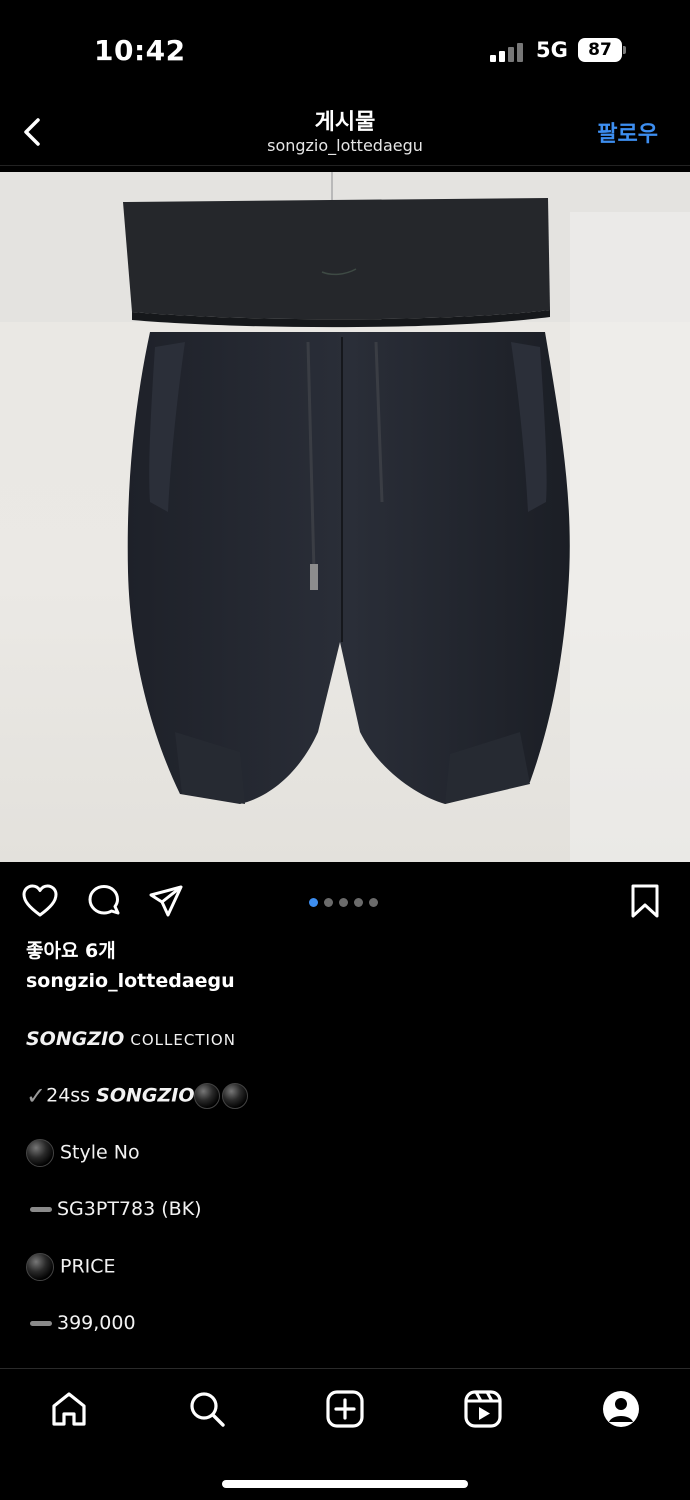 This screenshot has height=1500, width=690. I want to click on caption-line-style-value: SG3PT783 (BK), so click(114, 1209).